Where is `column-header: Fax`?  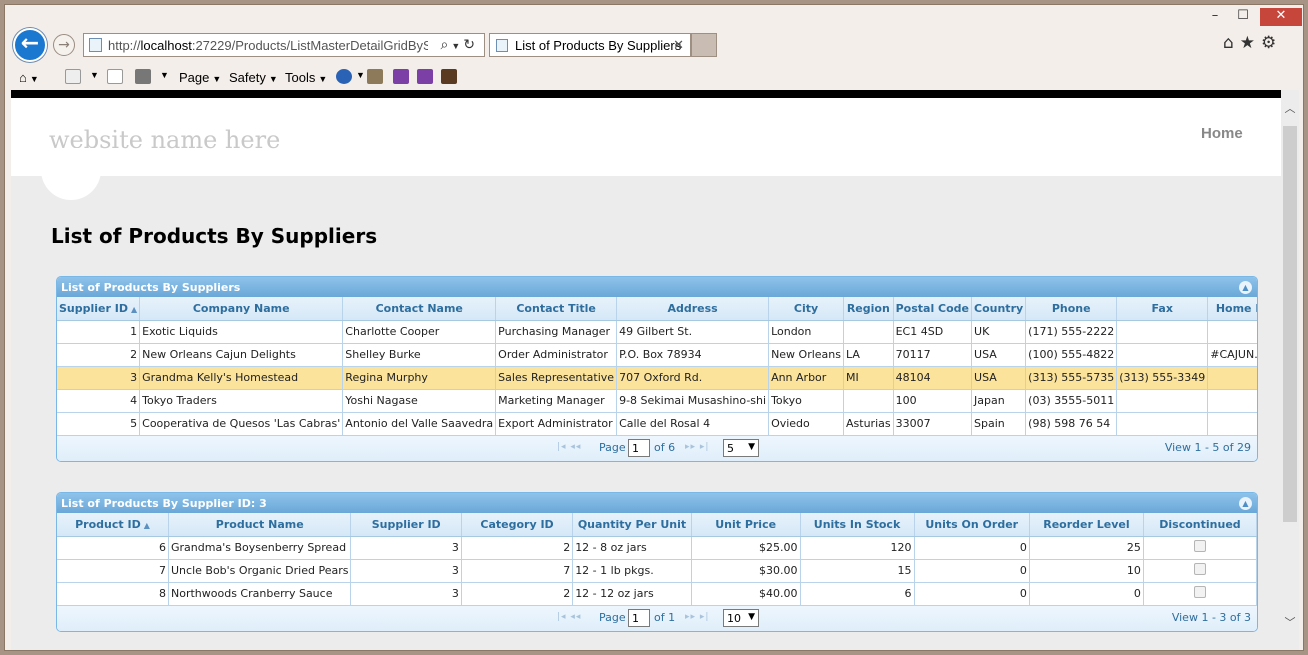 column-header: Fax is located at coordinates (1162, 309).